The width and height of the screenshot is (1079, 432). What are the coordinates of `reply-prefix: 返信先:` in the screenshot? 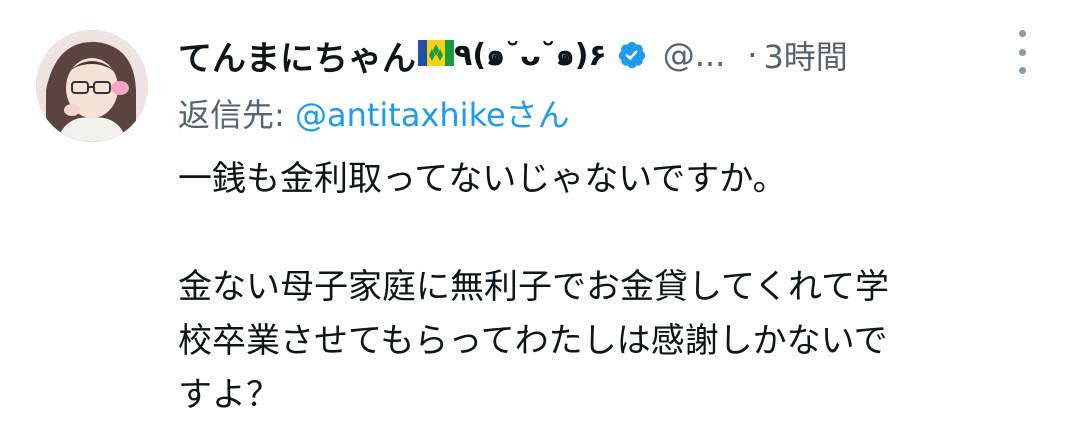 It's located at (236, 115).